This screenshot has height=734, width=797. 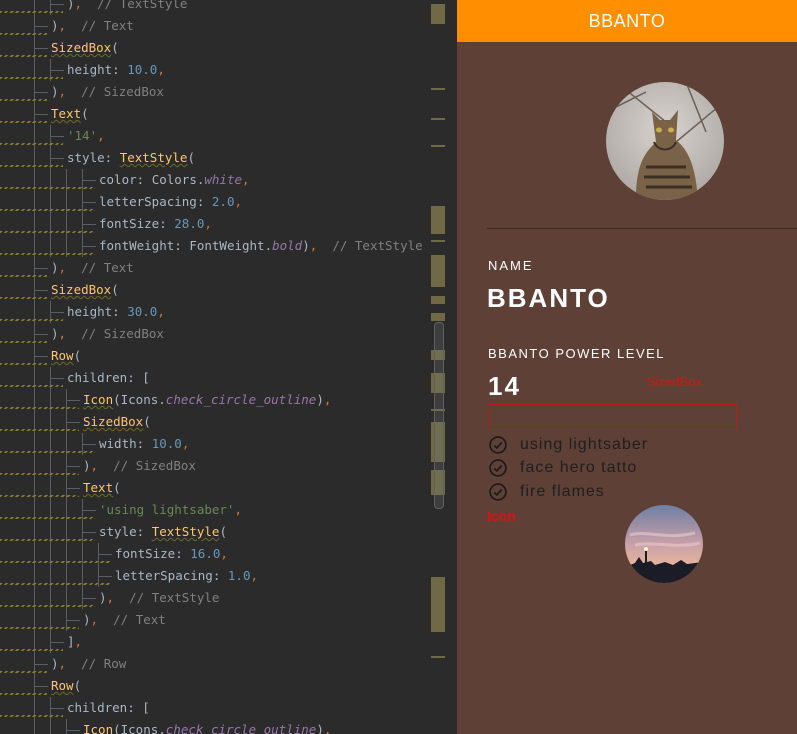 What do you see at coordinates (166, 443) in the screenshot?
I see `code-token: 10.0` at bounding box center [166, 443].